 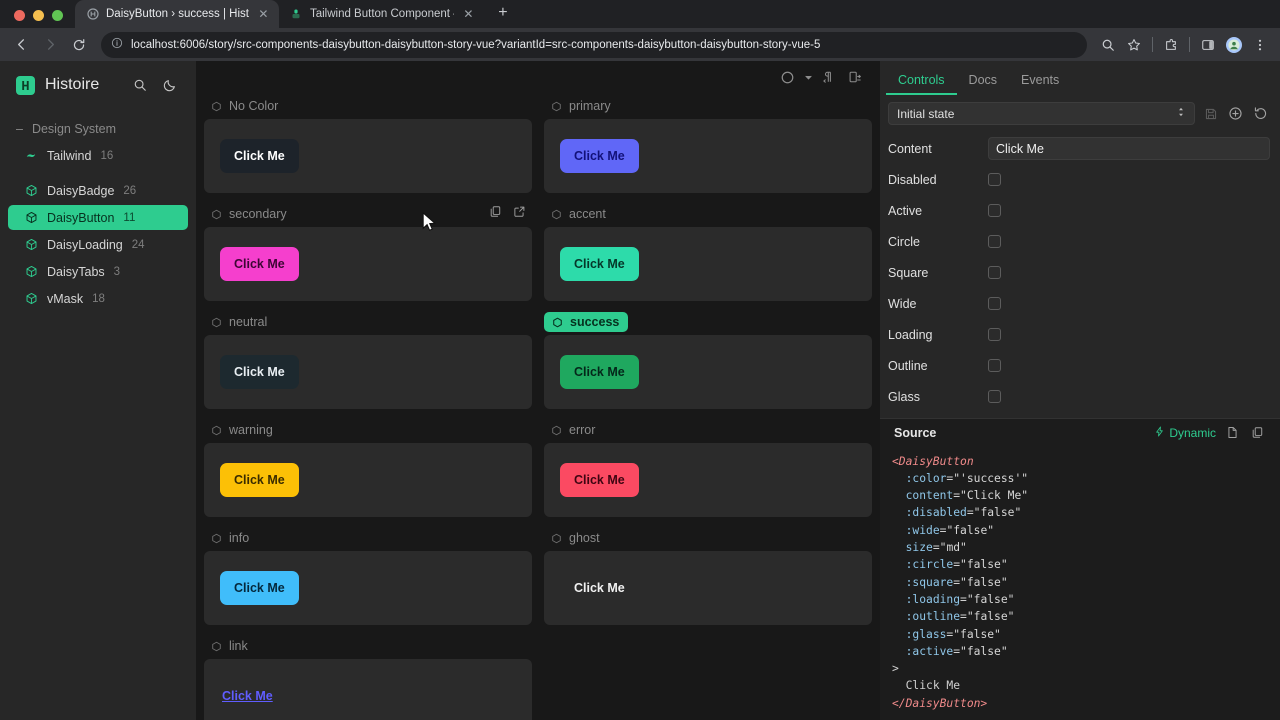 I want to click on sidebar-item-label: DaisyButton, so click(x=81, y=217).